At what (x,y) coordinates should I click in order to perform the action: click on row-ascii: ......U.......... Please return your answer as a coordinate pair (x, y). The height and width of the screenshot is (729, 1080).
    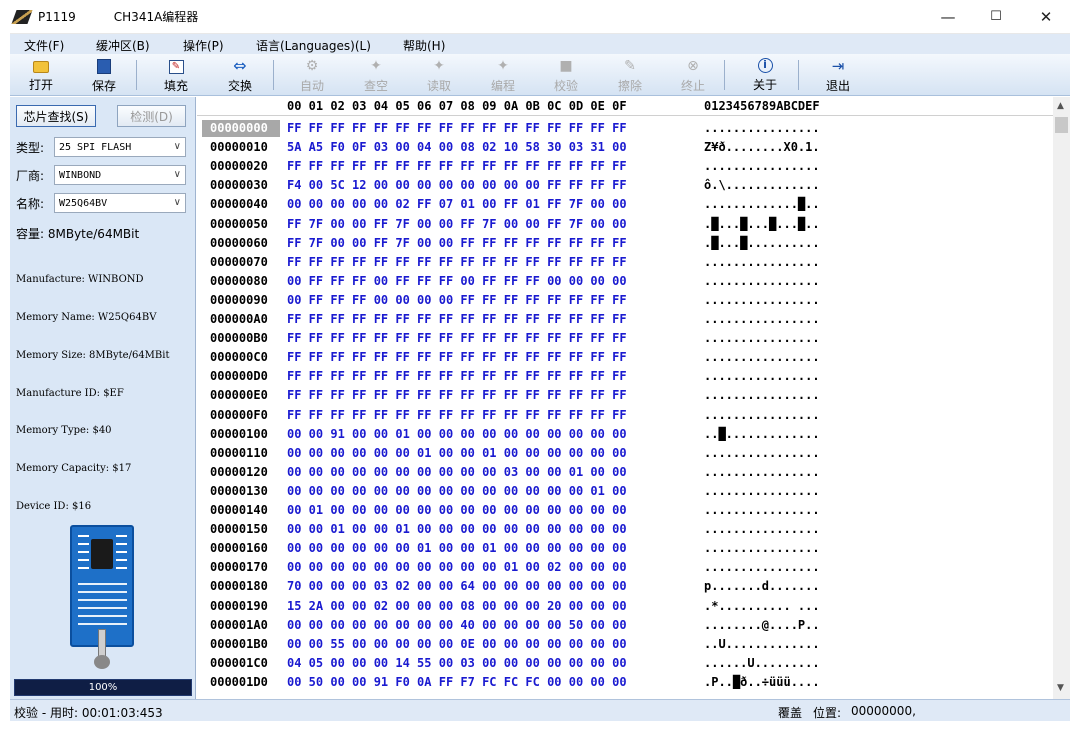
    Looking at the image, I should click on (762, 663).